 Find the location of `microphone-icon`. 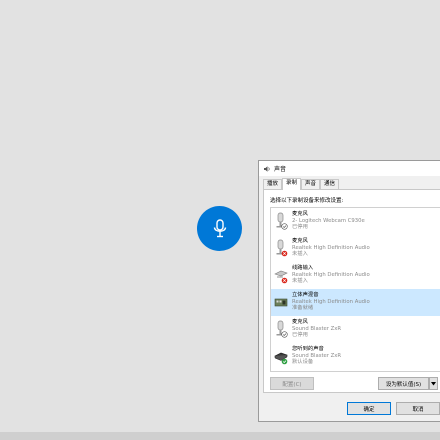

microphone-icon is located at coordinates (219, 227).